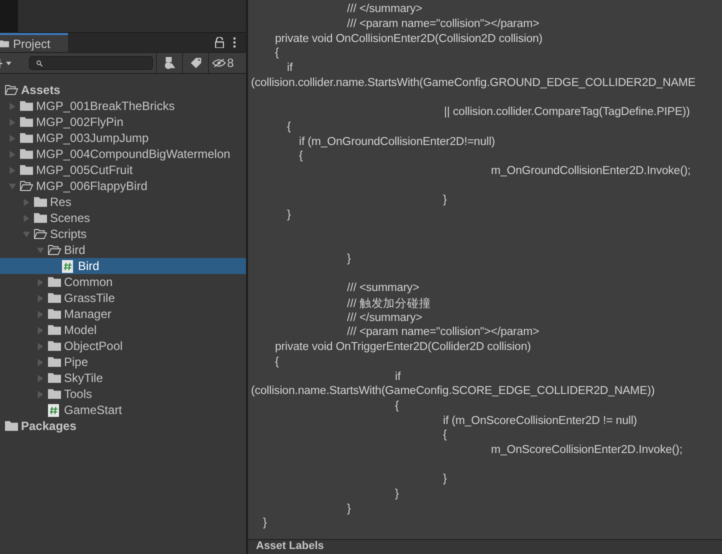 Image resolution: width=722 pixels, height=554 pixels. What do you see at coordinates (123, 330) in the screenshot?
I see `tree-item: Model` at bounding box center [123, 330].